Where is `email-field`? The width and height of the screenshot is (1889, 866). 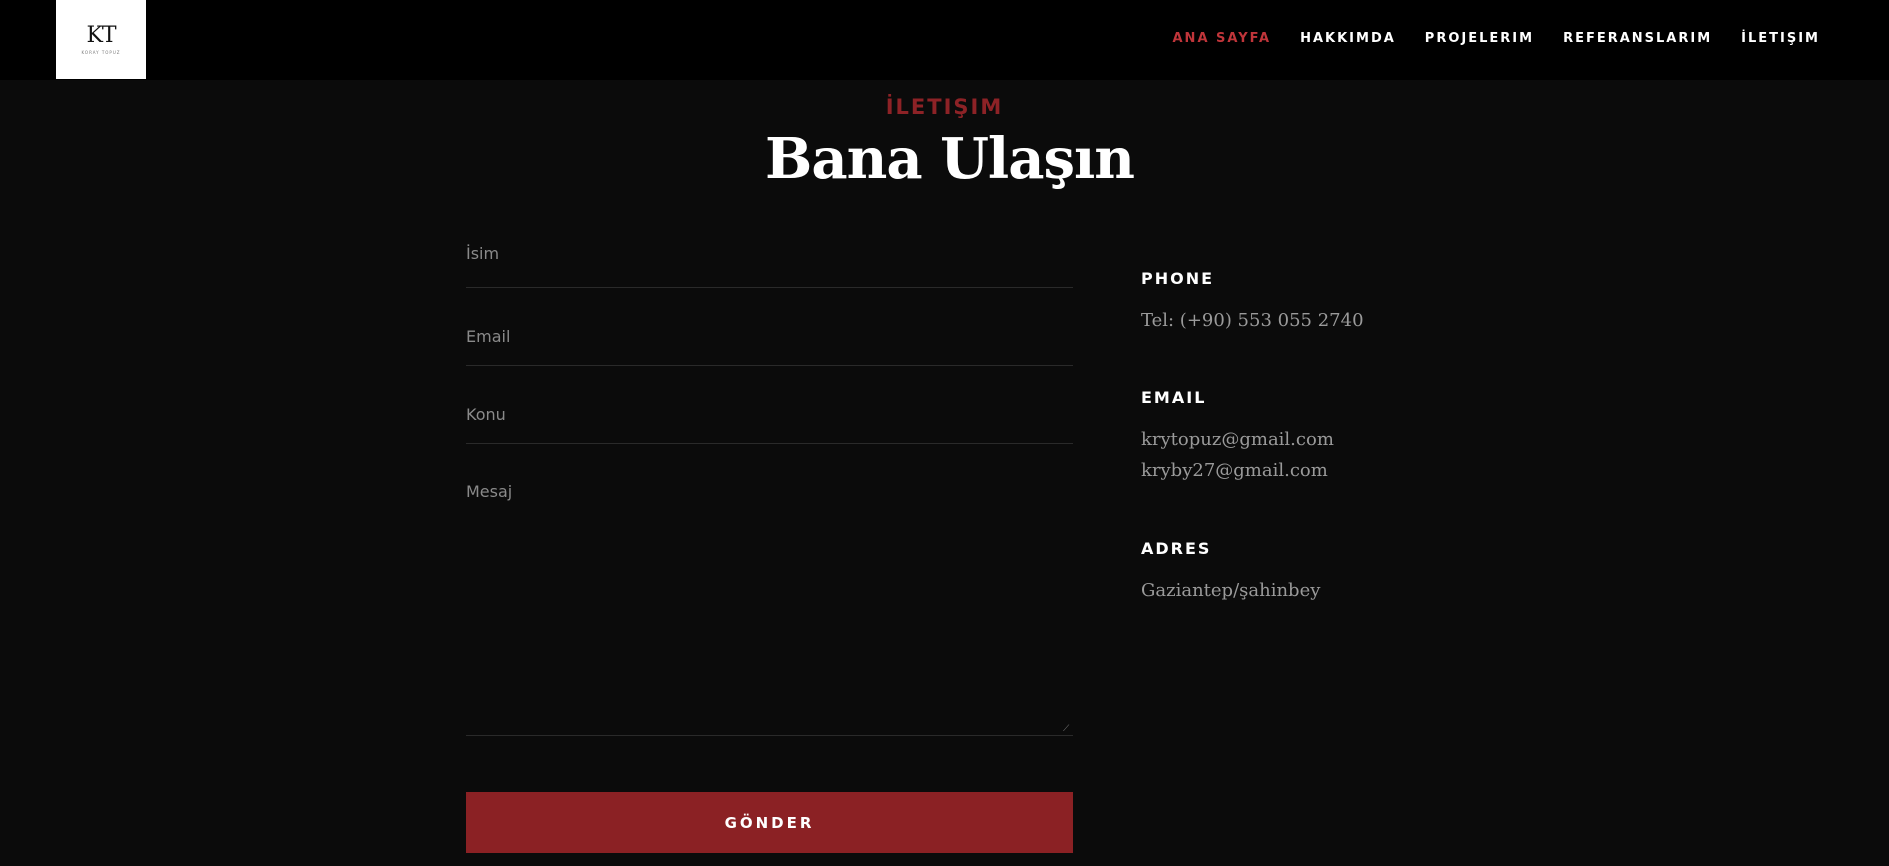 email-field is located at coordinates (769, 327).